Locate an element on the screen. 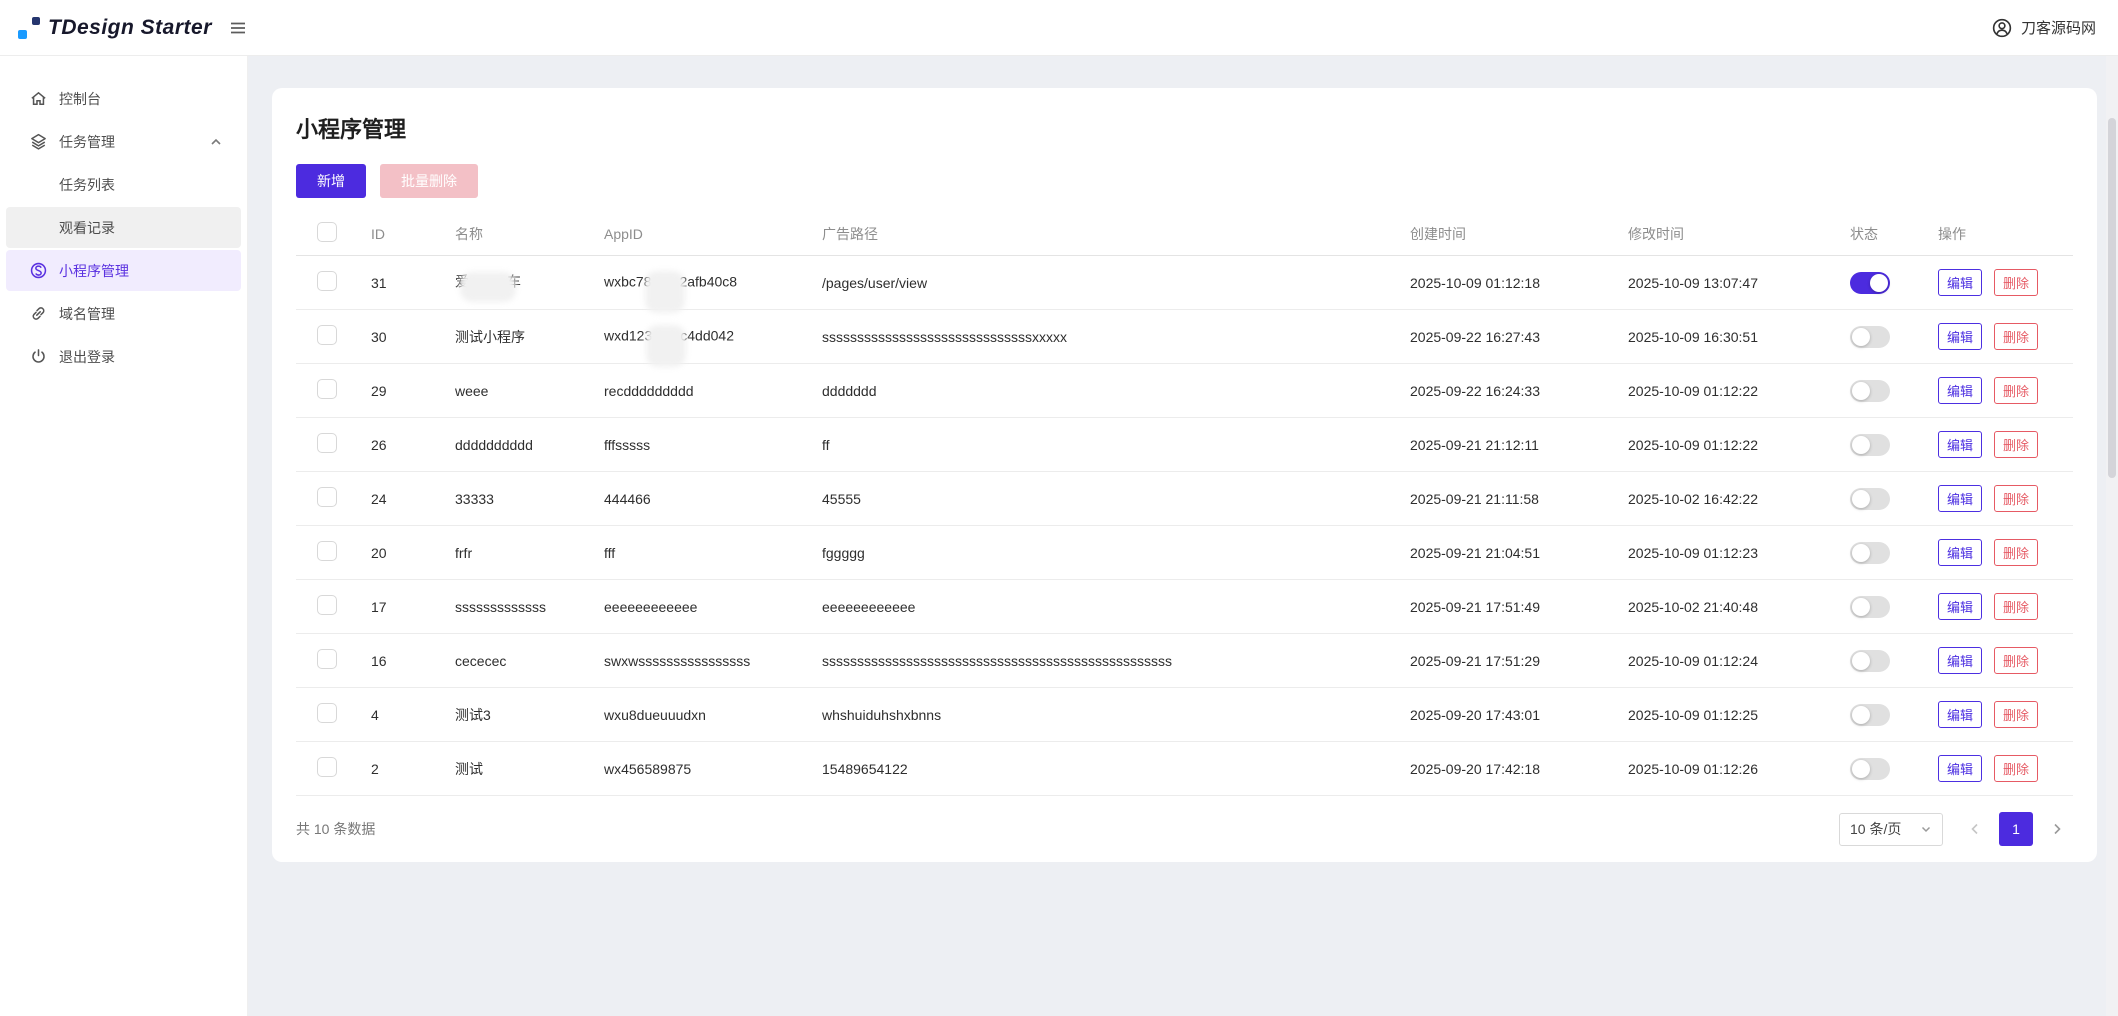  cell-name: frfr is located at coordinates (464, 552).